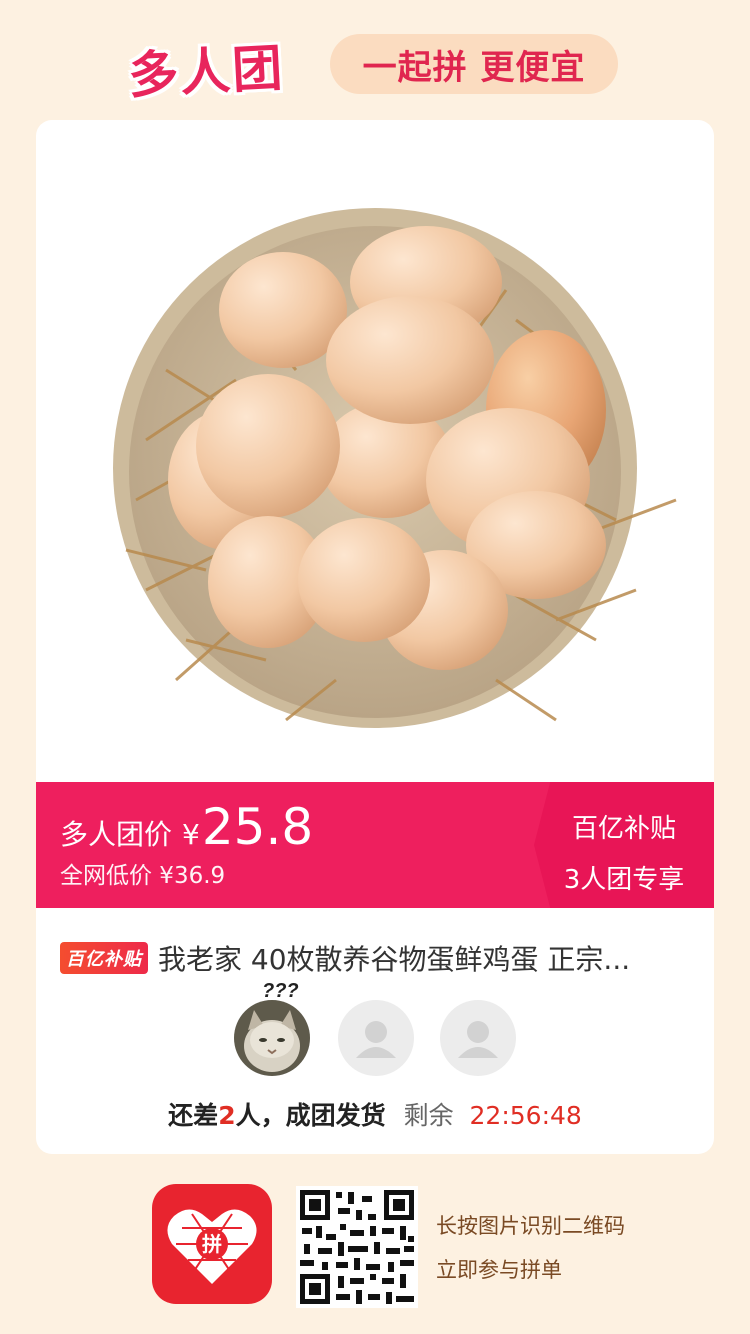 This screenshot has width=750, height=1334. What do you see at coordinates (428, 1115) in the screenshot?
I see `remain-label: 剩余` at bounding box center [428, 1115].